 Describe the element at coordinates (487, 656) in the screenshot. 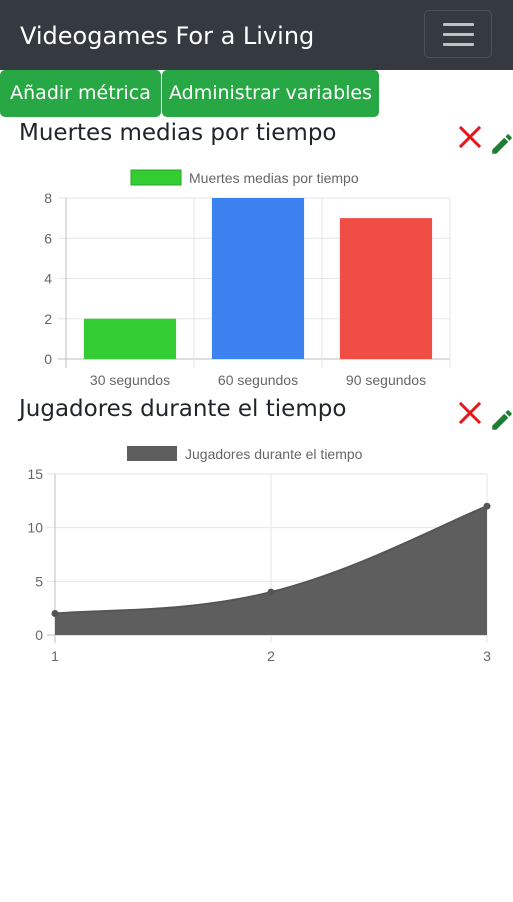

I see `x-tick-label: 3` at that location.